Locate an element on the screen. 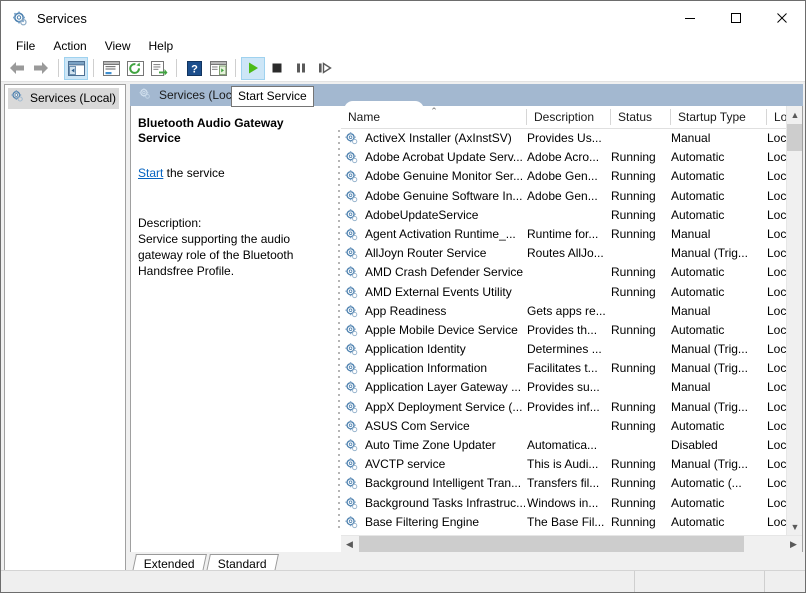 The image size is (806, 593). scroll-down-icon: ▼ is located at coordinates (794, 526).